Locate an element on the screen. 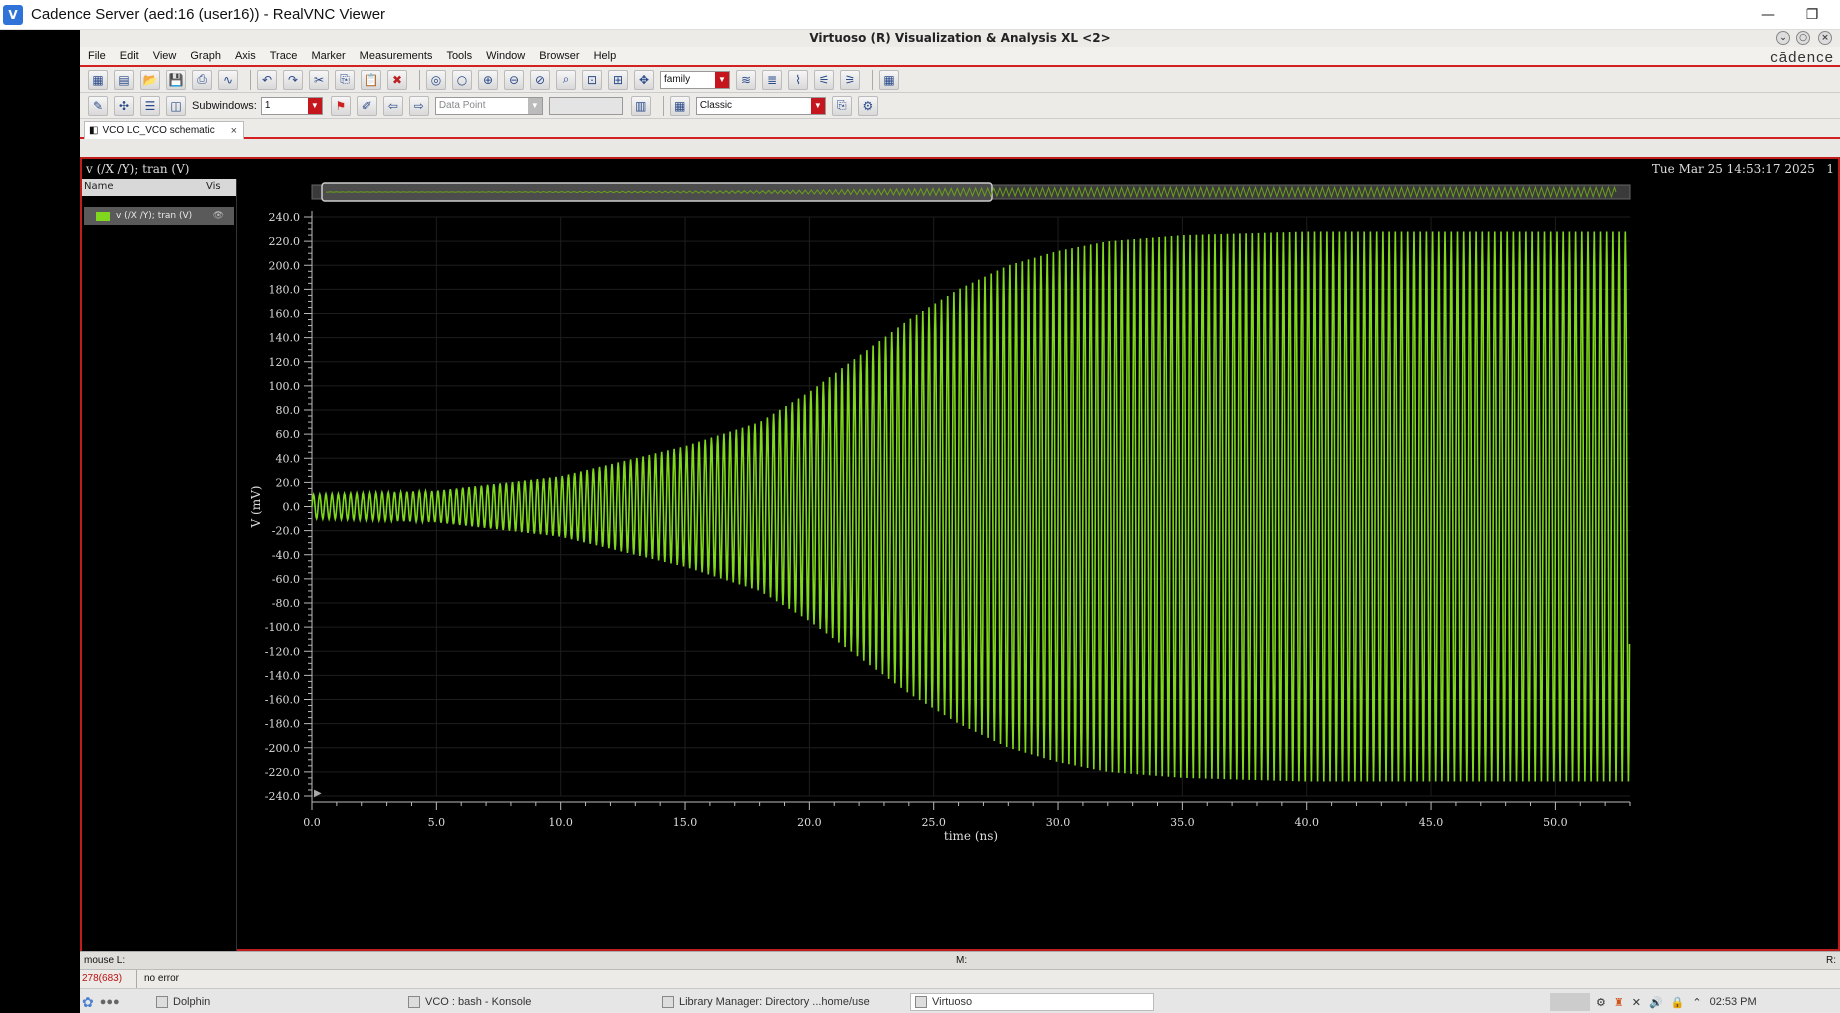 The width and height of the screenshot is (1840, 1013). y-tick-label: -80.0 is located at coordinates (286, 603).